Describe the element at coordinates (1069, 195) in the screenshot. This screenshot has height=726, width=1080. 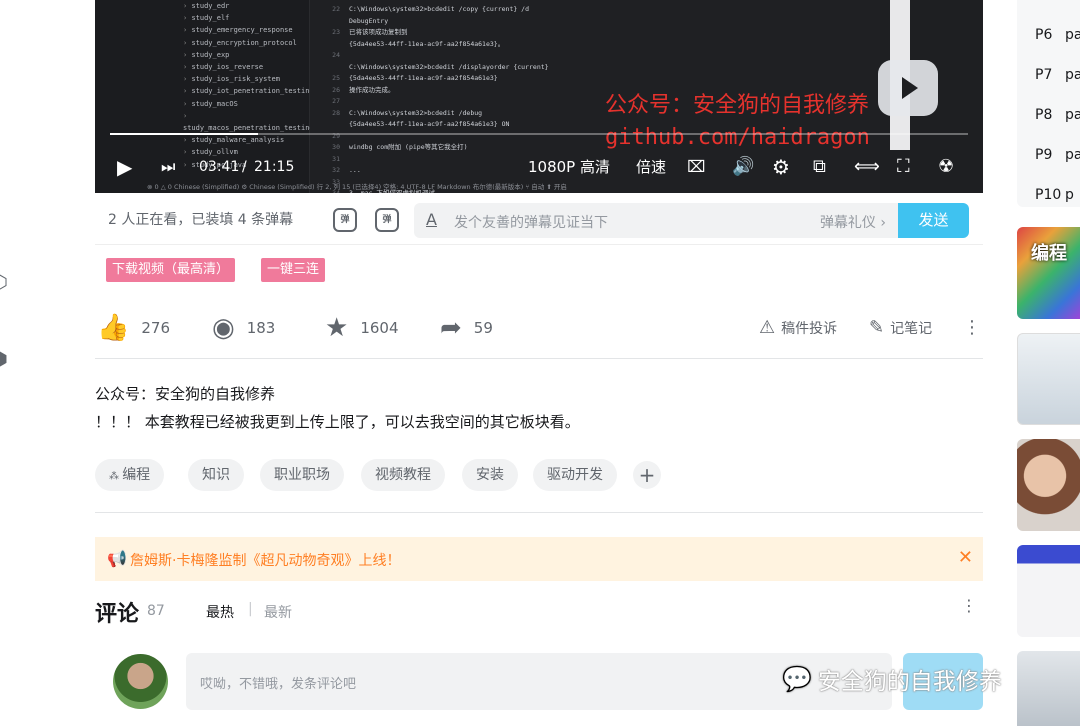
I see `playlist-title: p` at that location.